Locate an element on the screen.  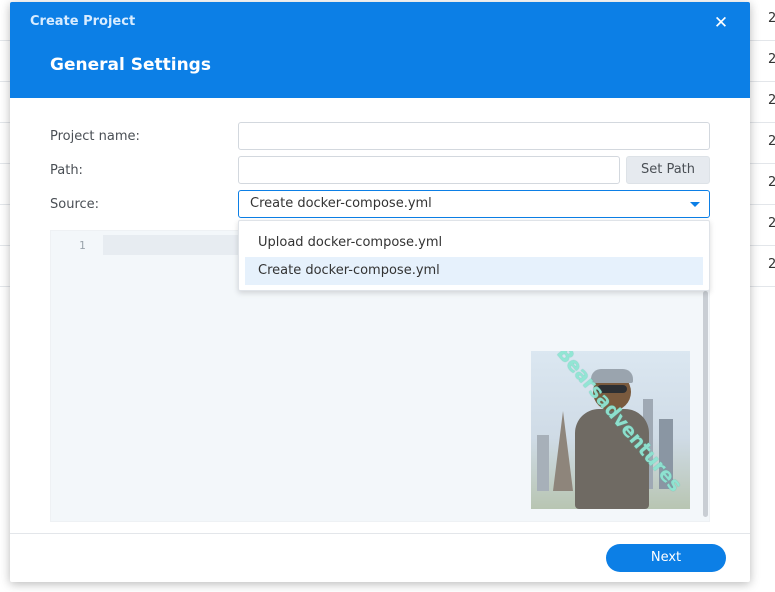
source-select-value: Create docker-compose.yml is located at coordinates (341, 203).